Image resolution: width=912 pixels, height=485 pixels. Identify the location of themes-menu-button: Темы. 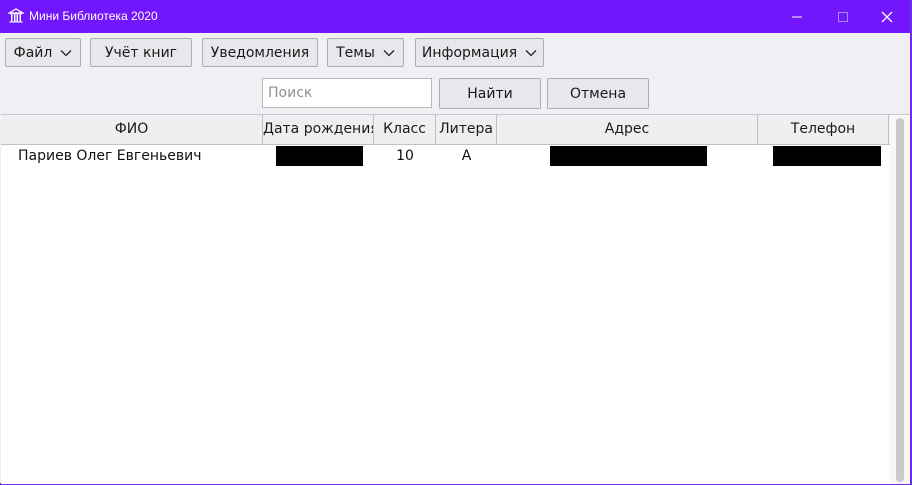
(365, 52).